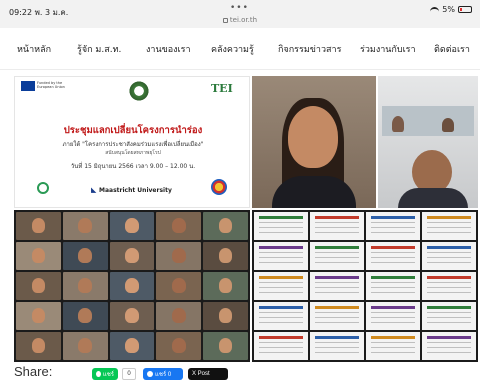  What do you see at coordinates (225, 20) in the screenshot?
I see `lock-icon` at bounding box center [225, 20].